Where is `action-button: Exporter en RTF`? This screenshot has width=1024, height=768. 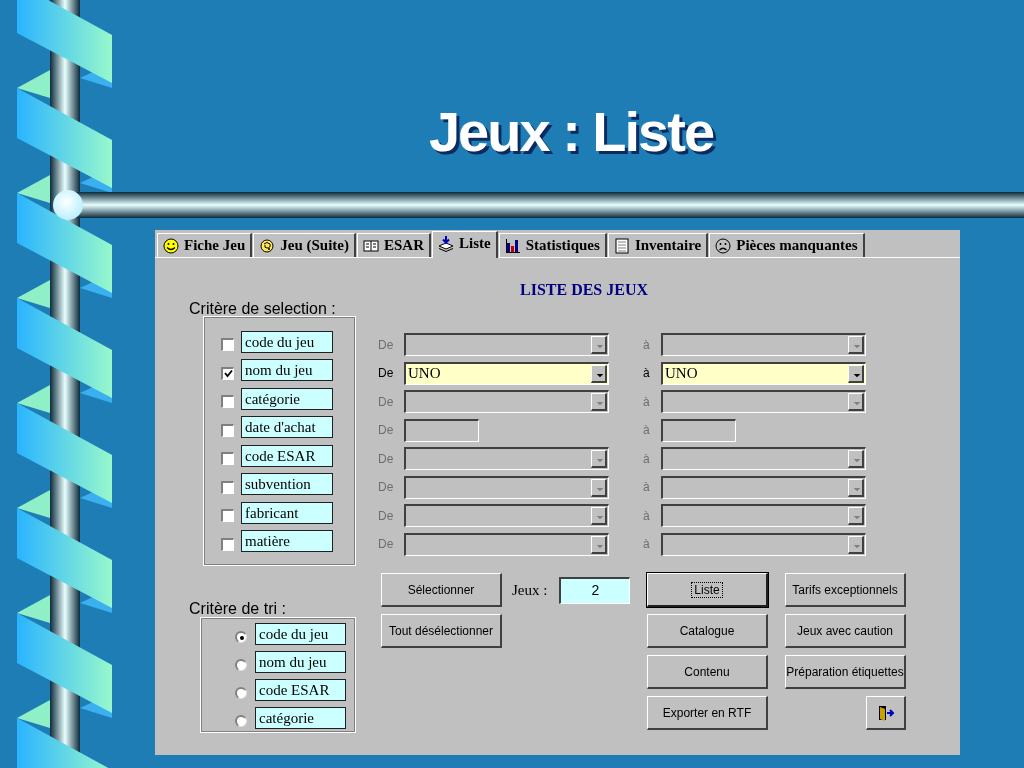 action-button: Exporter en RTF is located at coordinates (707, 713).